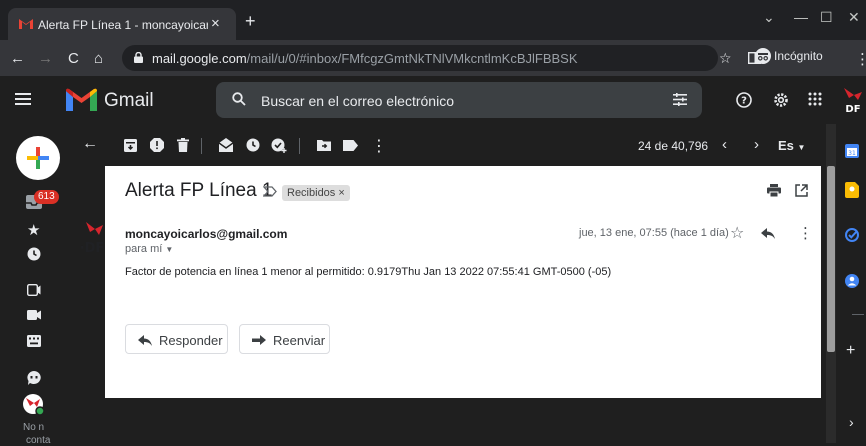 The width and height of the screenshot is (866, 446). What do you see at coordinates (157, 145) in the screenshot?
I see `report-spam-icon` at bounding box center [157, 145].